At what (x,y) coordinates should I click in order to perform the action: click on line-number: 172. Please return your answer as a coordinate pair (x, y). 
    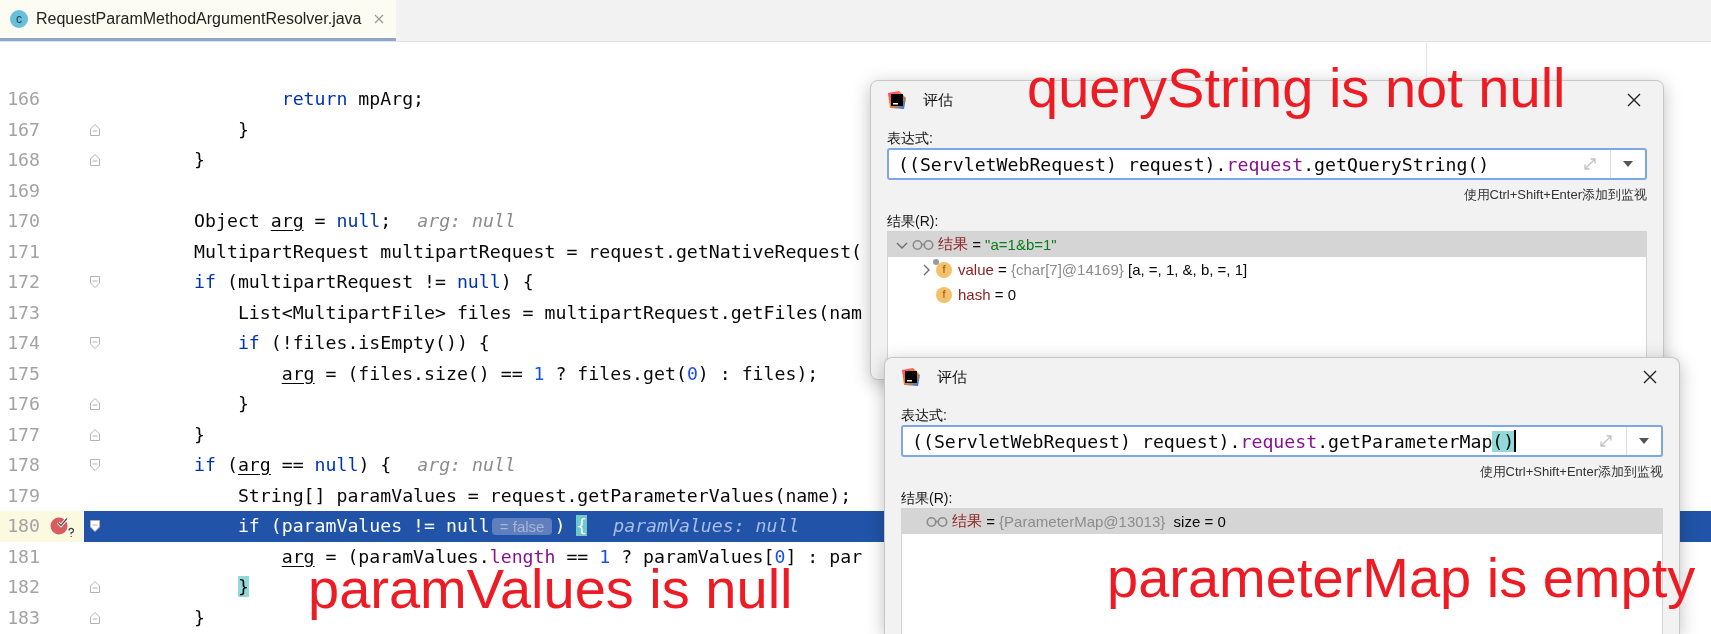
    Looking at the image, I should click on (23, 282).